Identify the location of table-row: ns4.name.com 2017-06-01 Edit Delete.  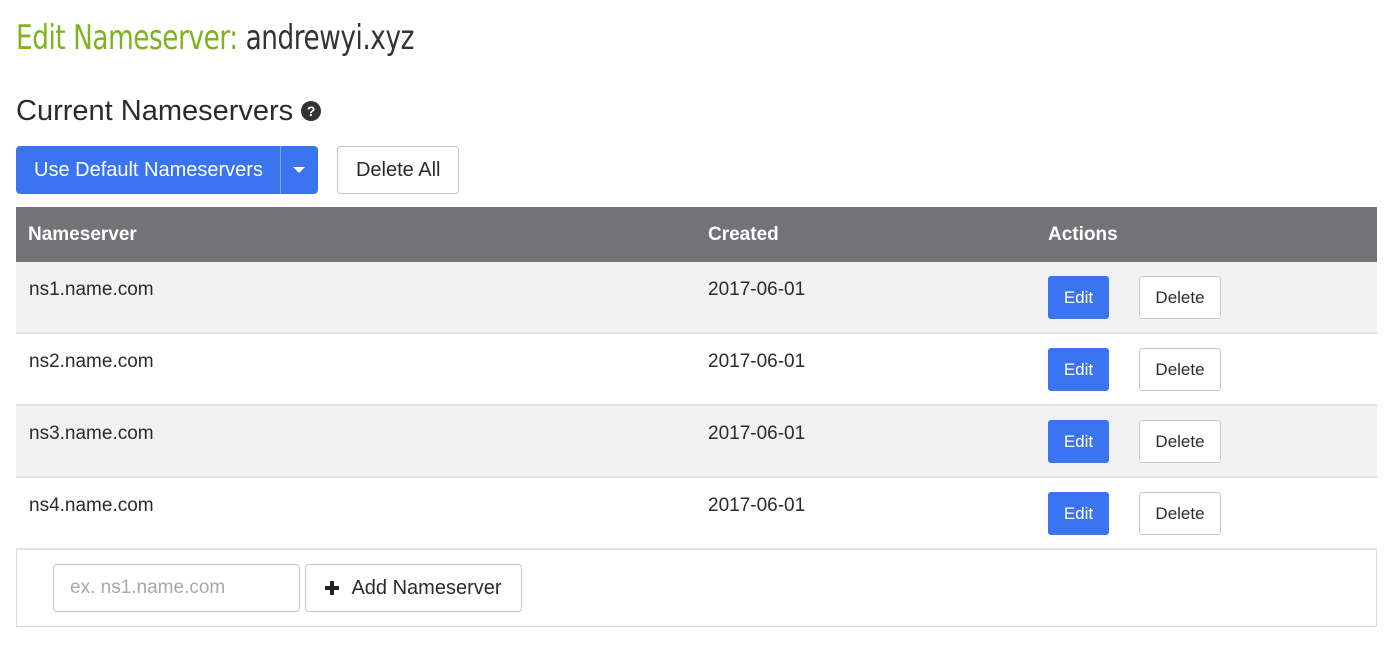
(696, 514).